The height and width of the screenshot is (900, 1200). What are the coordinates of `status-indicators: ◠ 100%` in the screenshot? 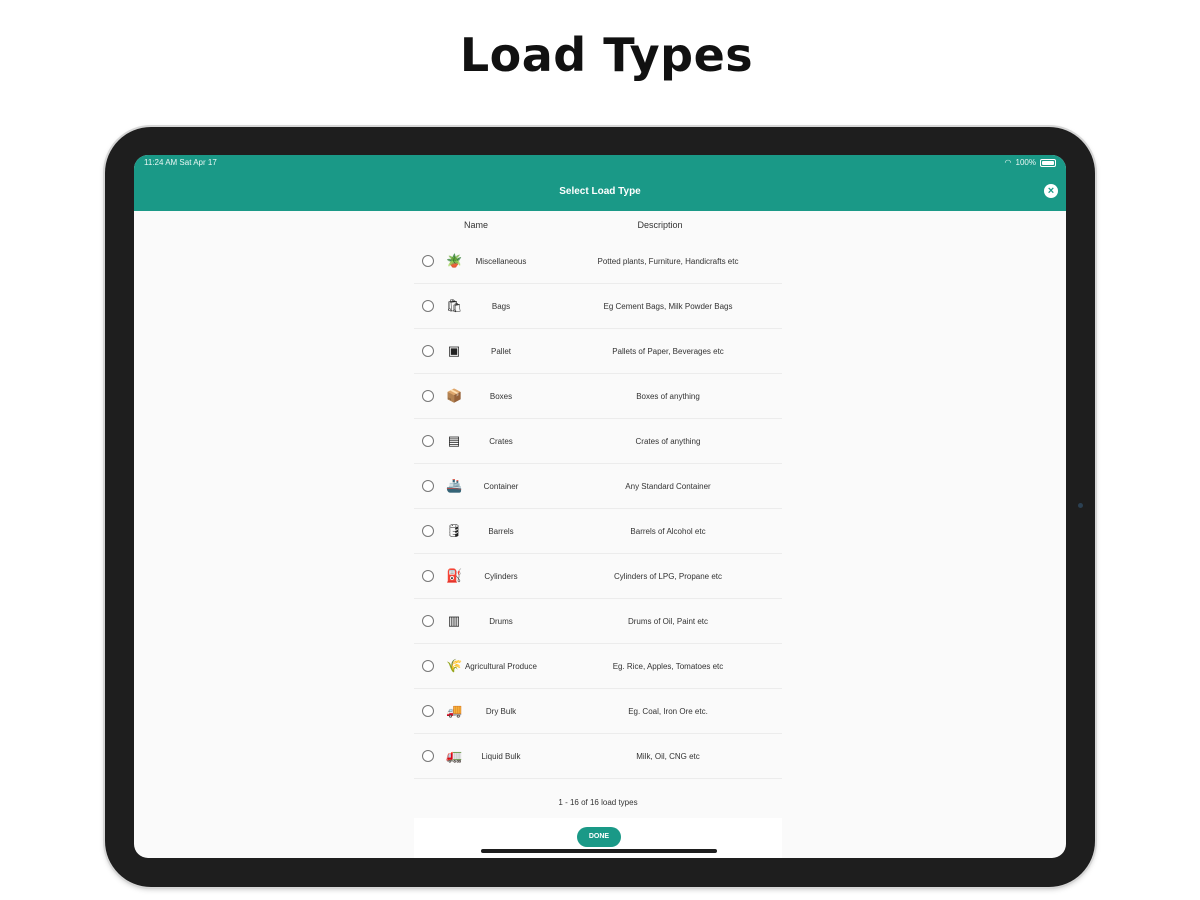 It's located at (1030, 162).